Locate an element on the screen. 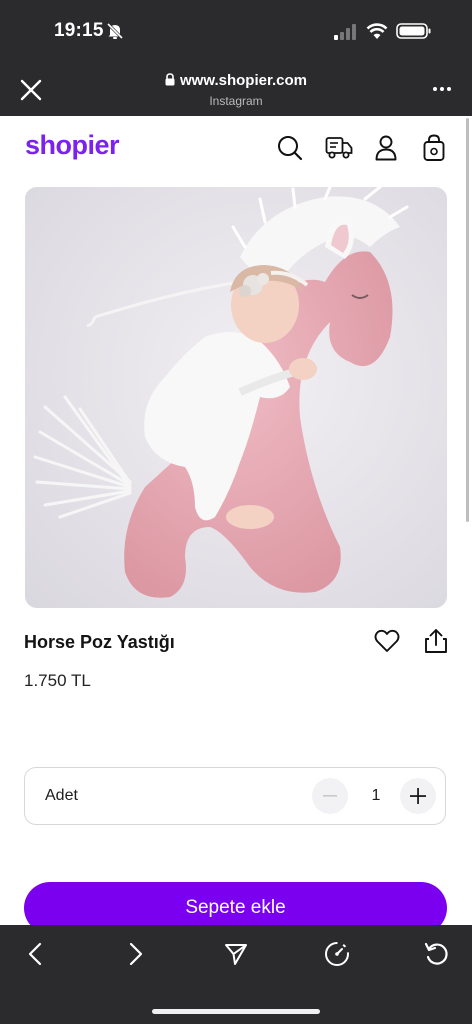 This screenshot has width=472, height=1024. status-time: 19:15 is located at coordinates (79, 30).